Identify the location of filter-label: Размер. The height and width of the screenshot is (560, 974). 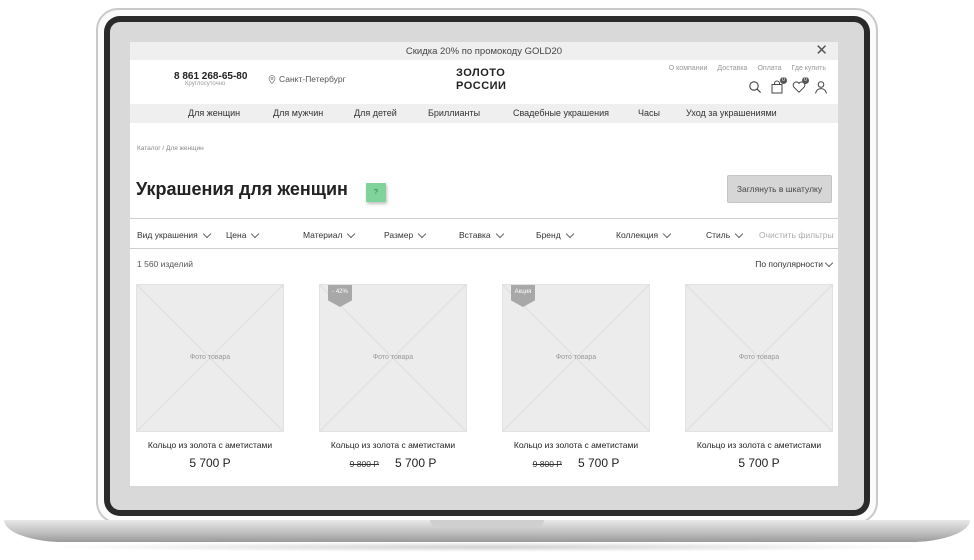
(399, 235).